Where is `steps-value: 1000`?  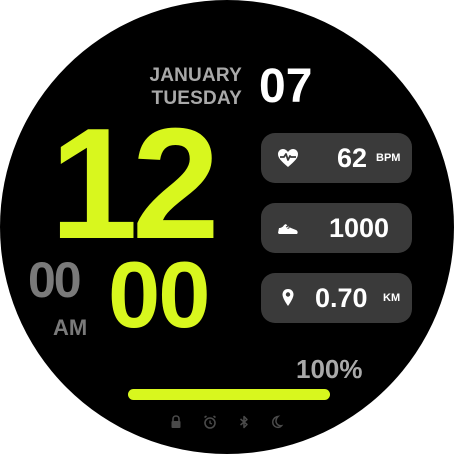
steps-value: 1000 is located at coordinates (359, 228).